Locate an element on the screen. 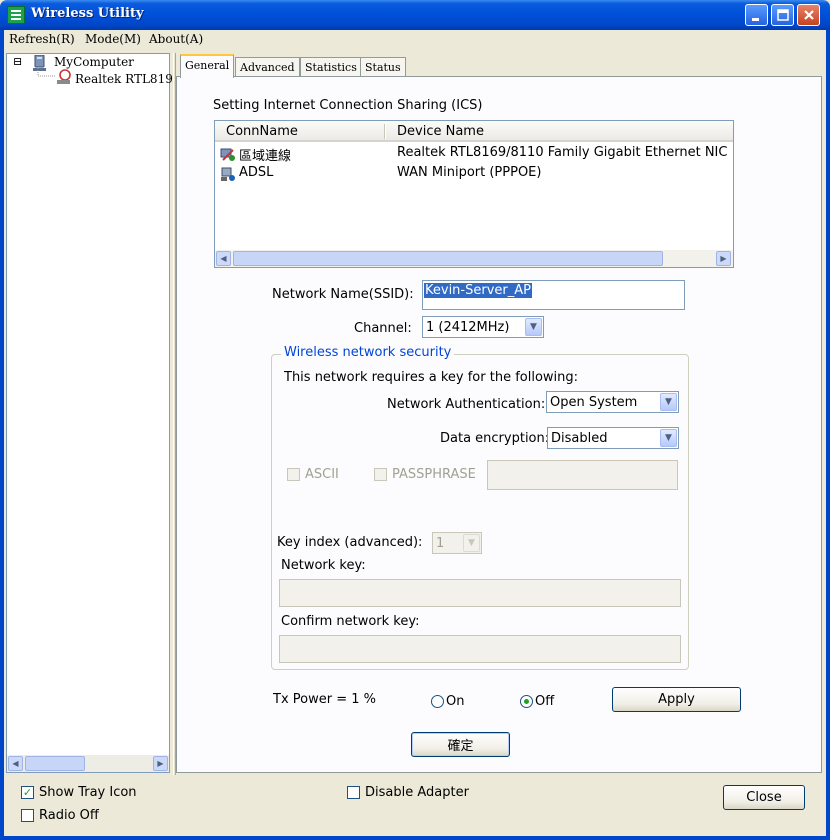 The height and width of the screenshot is (840, 830). radio-off-checkbox: Radio Off is located at coordinates (60, 815).